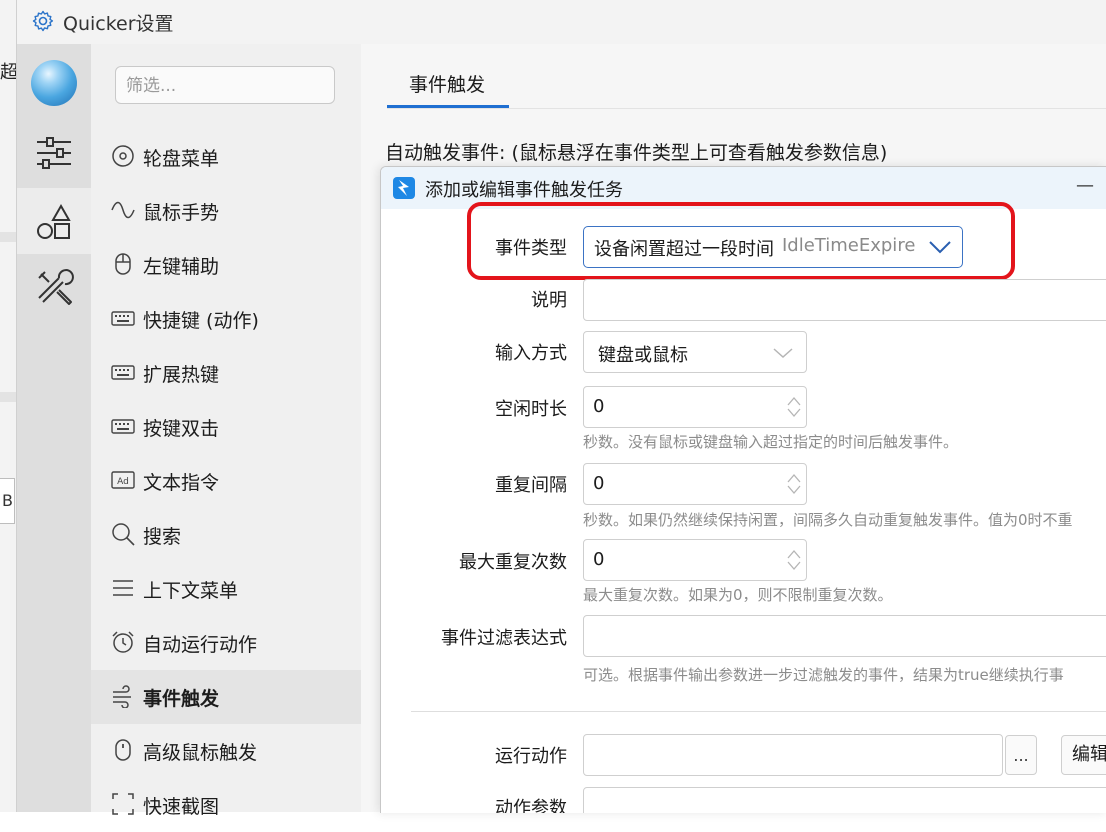 This screenshot has height=832, width=1106. Describe the element at coordinates (181, 699) in the screenshot. I see `nav-item-label: 事件触发` at that location.